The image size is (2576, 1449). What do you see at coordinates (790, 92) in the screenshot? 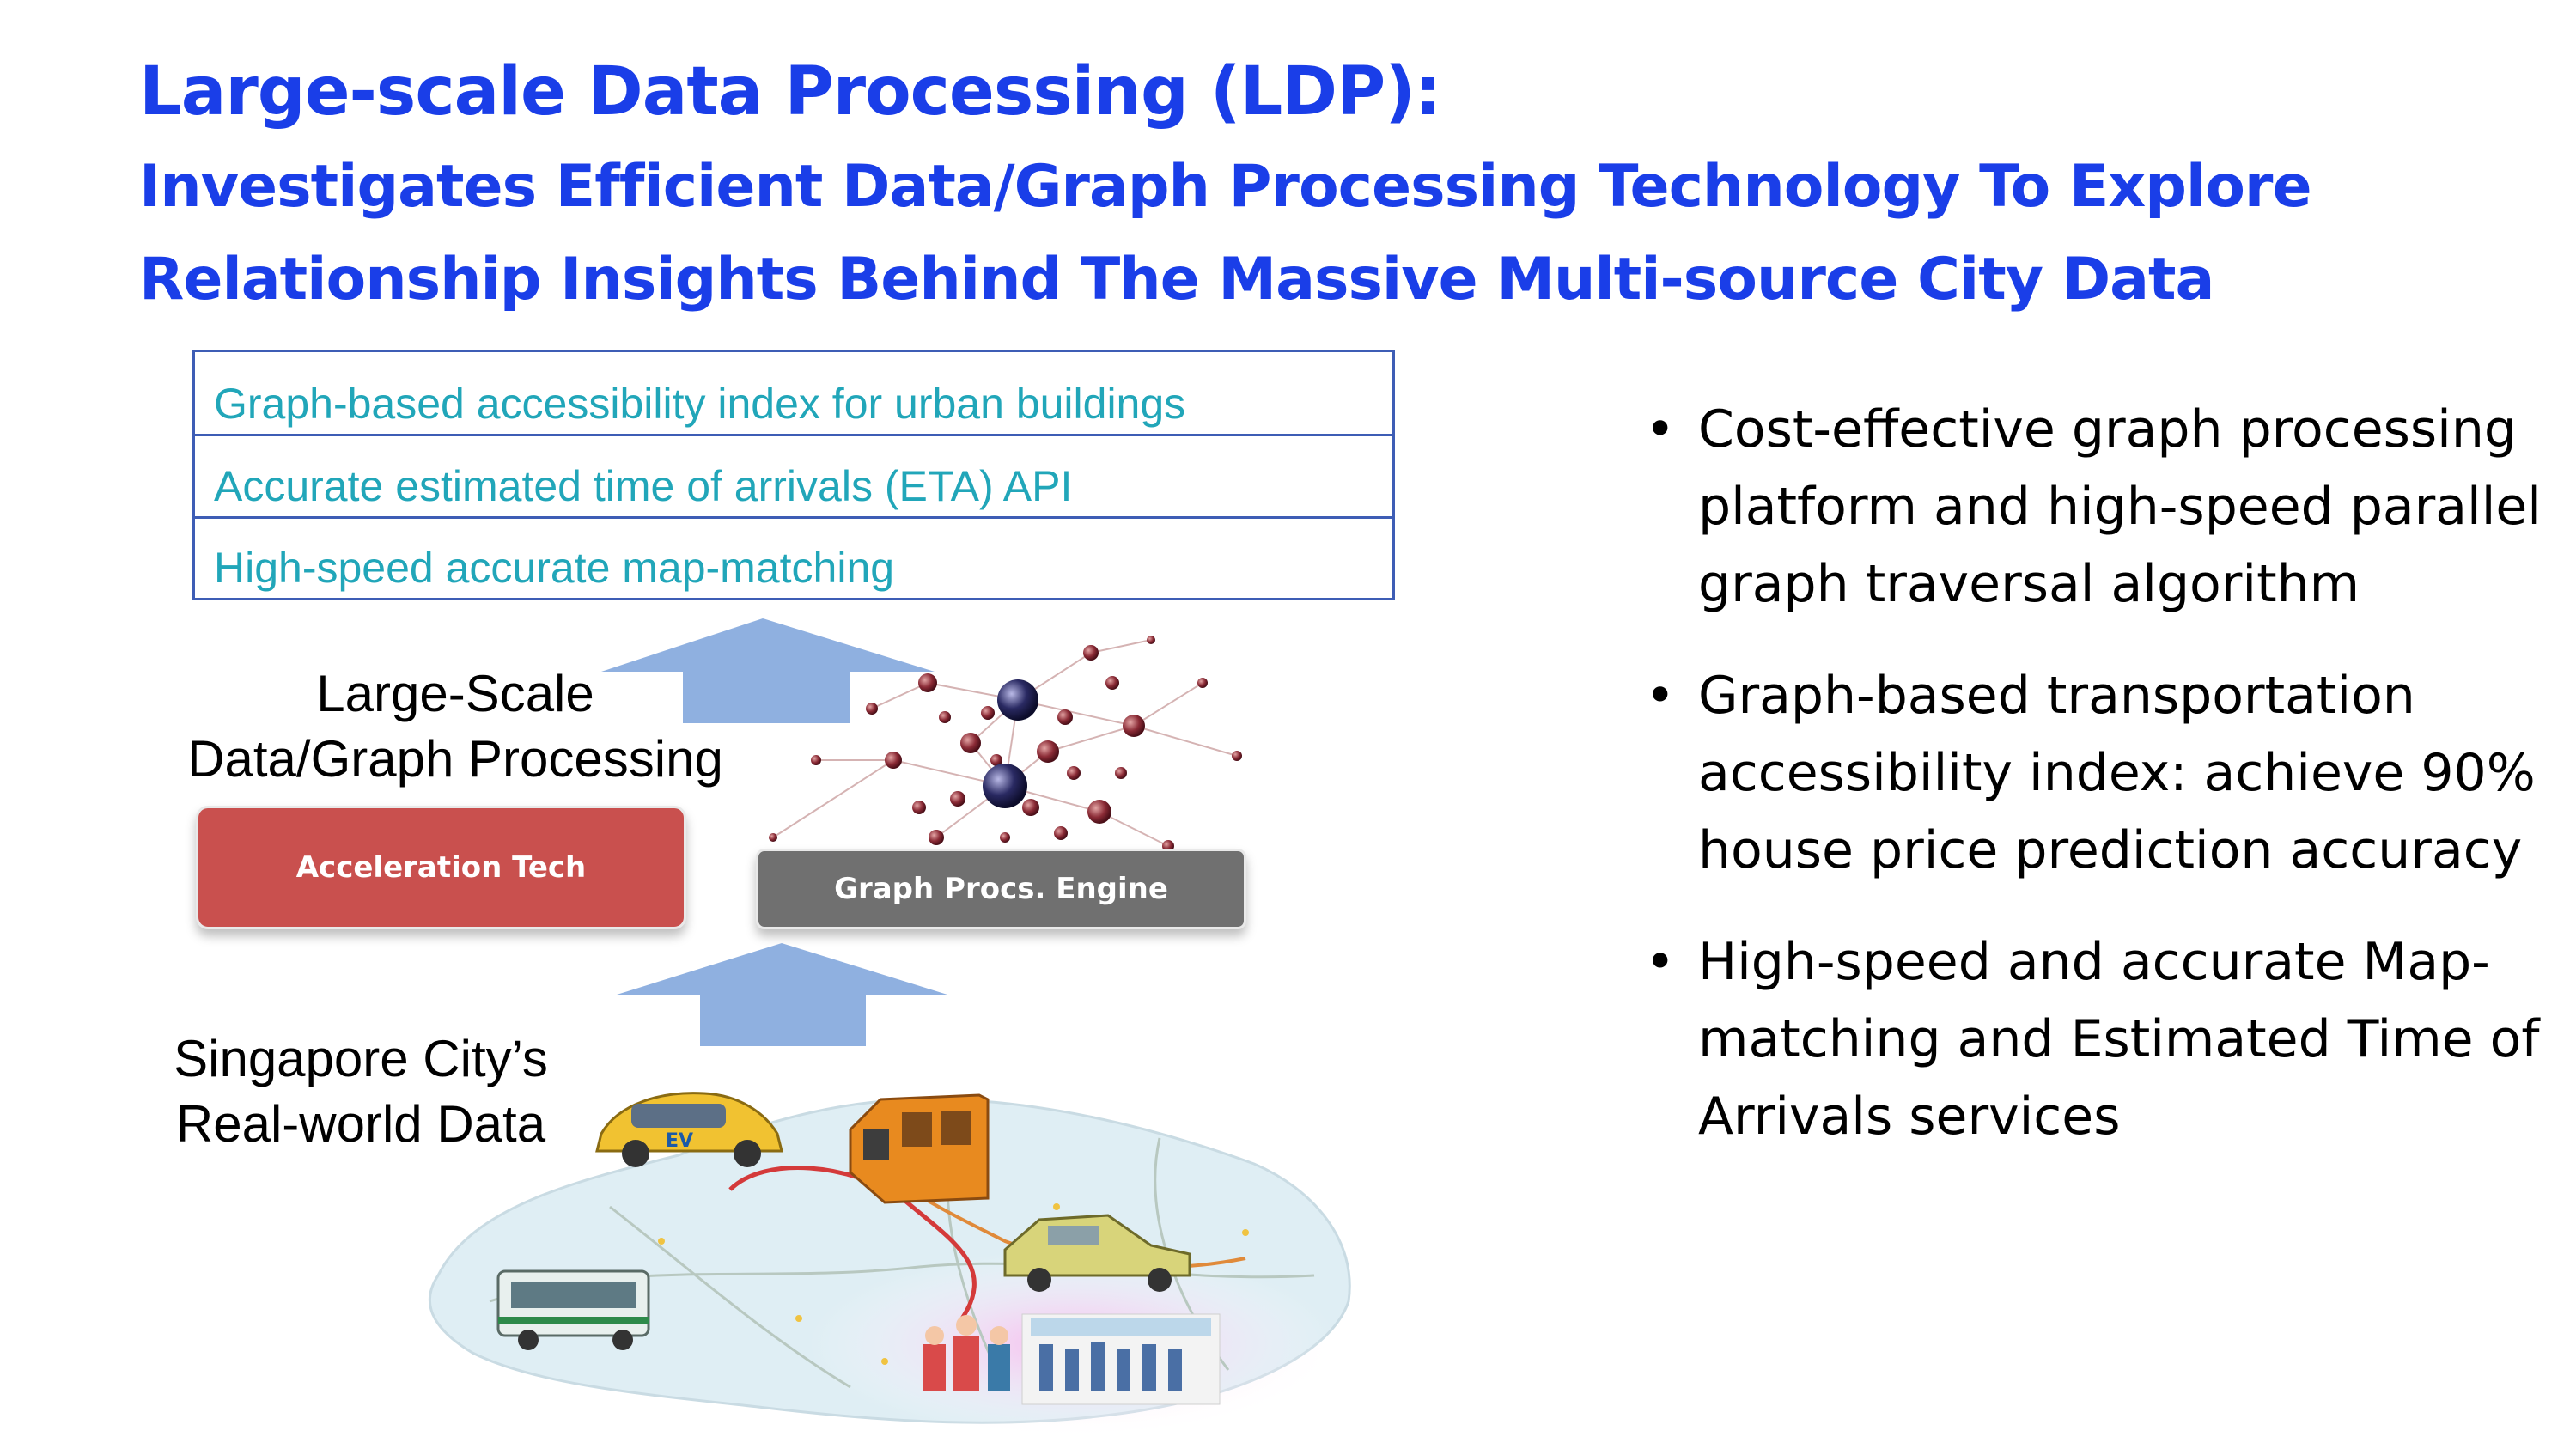
I see `slide-title: Large-scale Data Processing (LDP):` at bounding box center [790, 92].